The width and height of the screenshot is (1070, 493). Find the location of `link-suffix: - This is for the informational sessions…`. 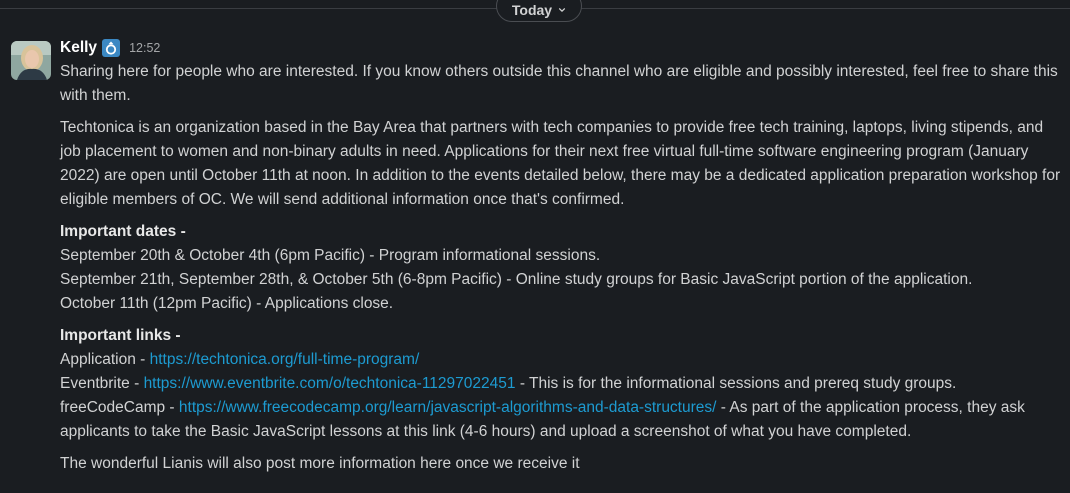

link-suffix: - This is for the informational sessions… is located at coordinates (736, 383).